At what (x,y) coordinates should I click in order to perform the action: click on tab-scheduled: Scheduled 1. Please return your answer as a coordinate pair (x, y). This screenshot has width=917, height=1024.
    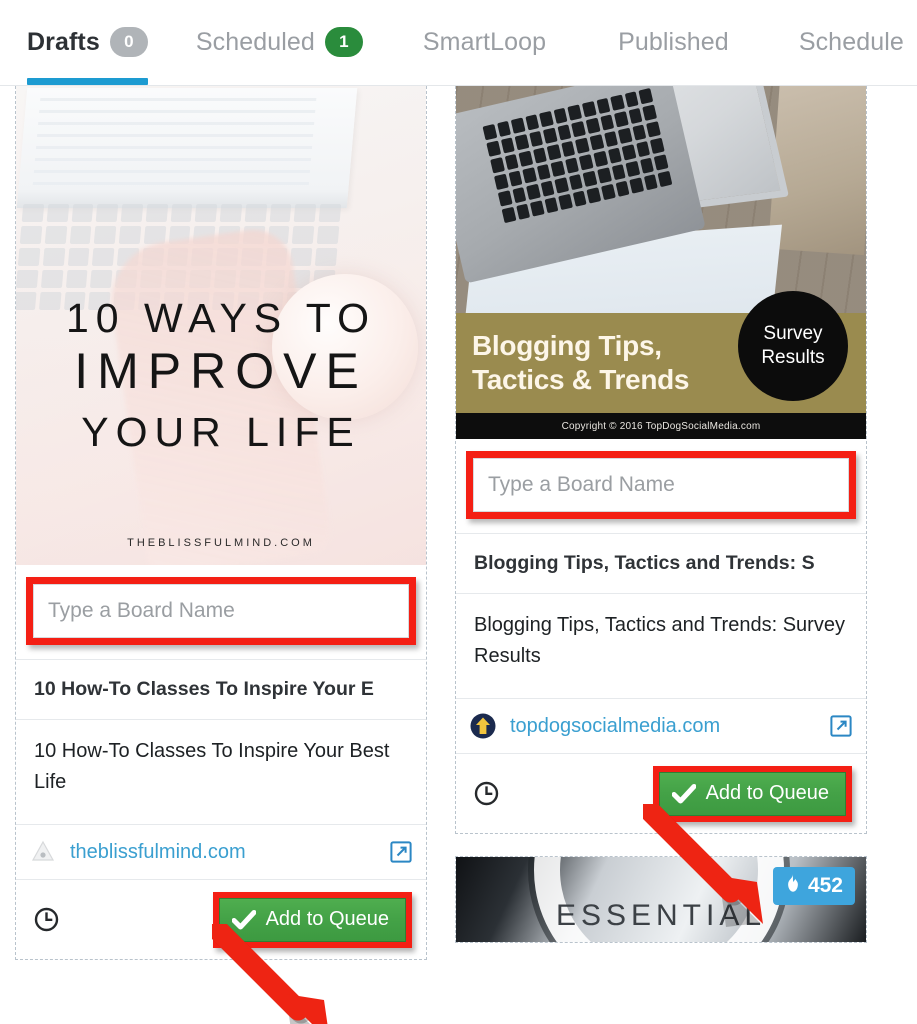
    Looking at the image, I should click on (279, 42).